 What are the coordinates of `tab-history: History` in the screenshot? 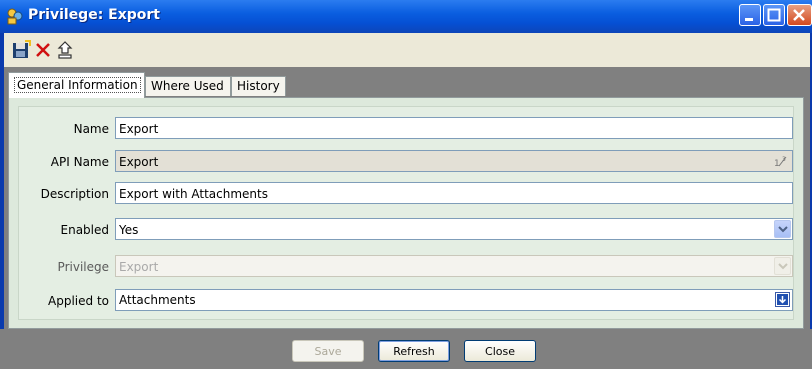 It's located at (258, 86).